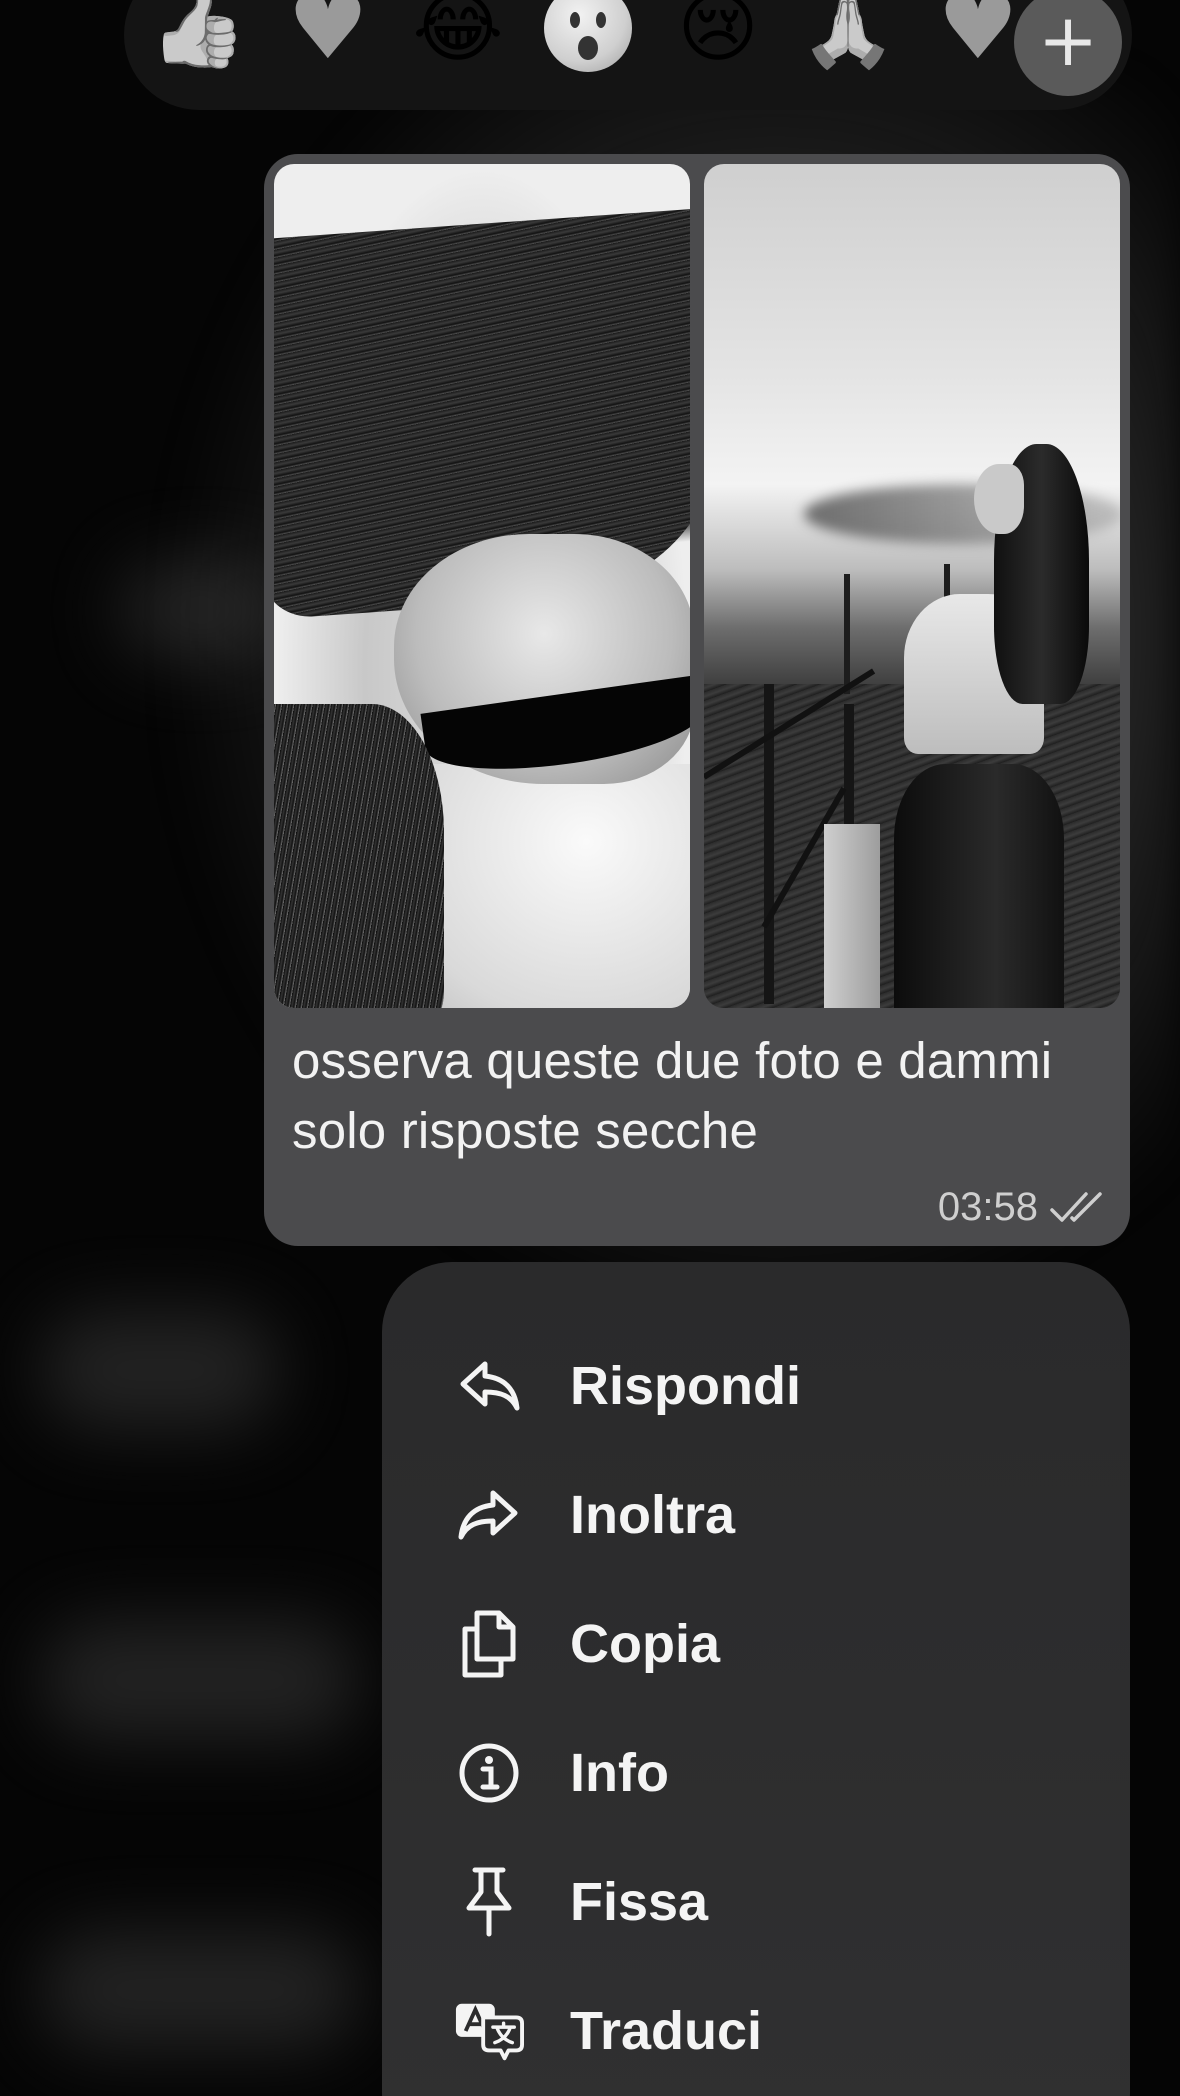  What do you see at coordinates (489, 2031) in the screenshot?
I see `translate-icon` at bounding box center [489, 2031].